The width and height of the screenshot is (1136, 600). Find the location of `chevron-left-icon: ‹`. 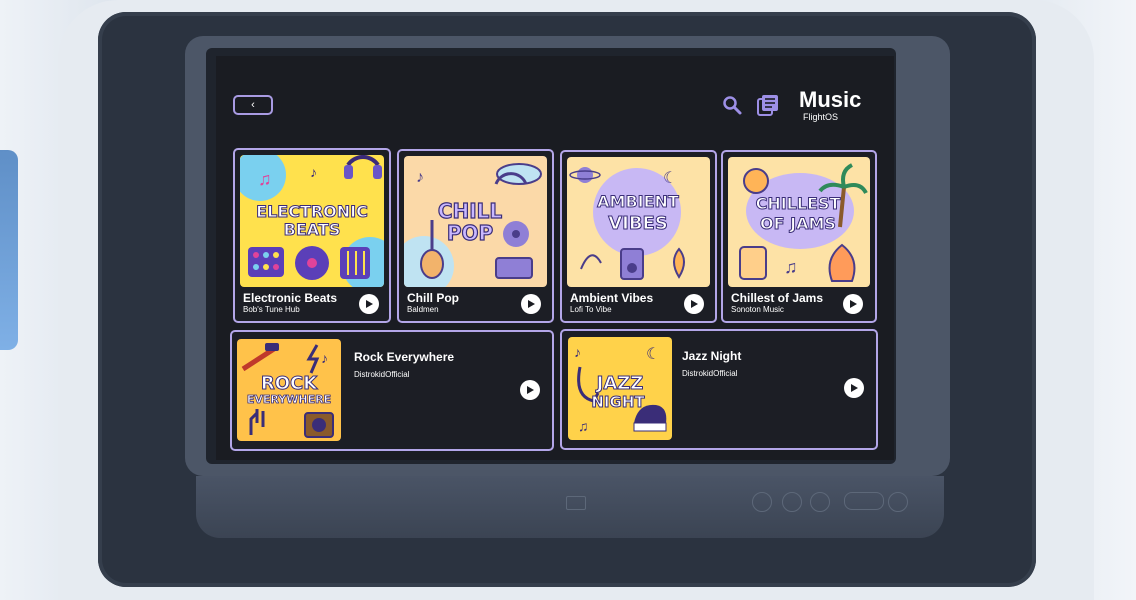

chevron-left-icon: ‹ is located at coordinates (253, 104).